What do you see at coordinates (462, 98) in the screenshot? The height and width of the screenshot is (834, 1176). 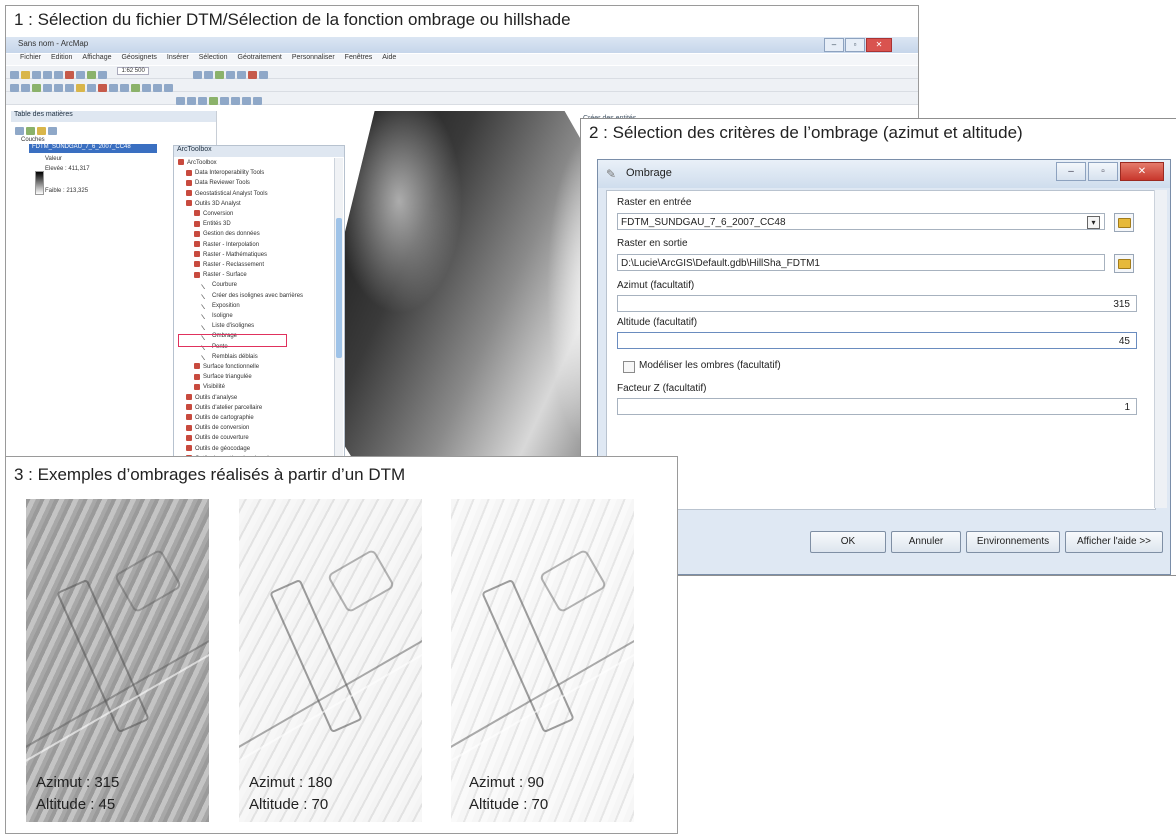 I see `georef-toolbar` at bounding box center [462, 98].